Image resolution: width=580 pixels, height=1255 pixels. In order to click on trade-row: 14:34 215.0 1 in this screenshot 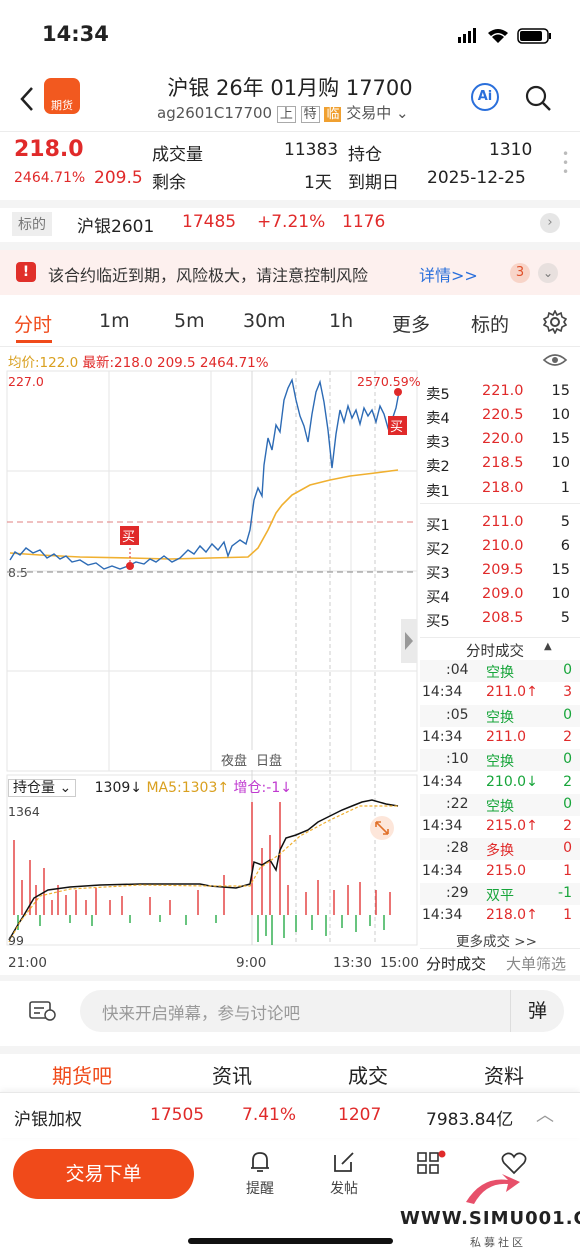, I will do `click(500, 872)`.